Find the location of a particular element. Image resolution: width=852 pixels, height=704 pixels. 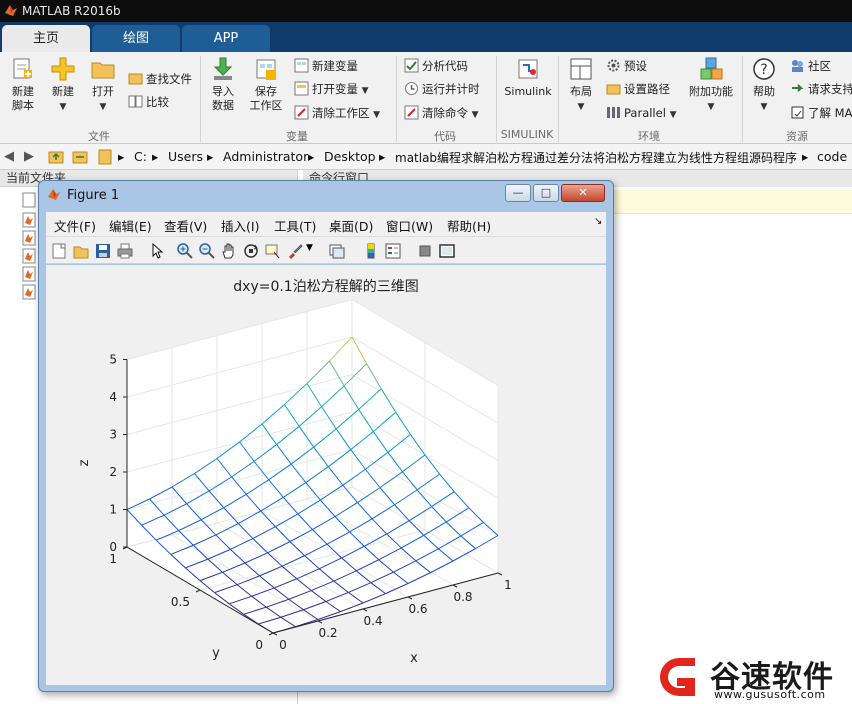

menu-window: 窗口(W) is located at coordinates (409, 225).